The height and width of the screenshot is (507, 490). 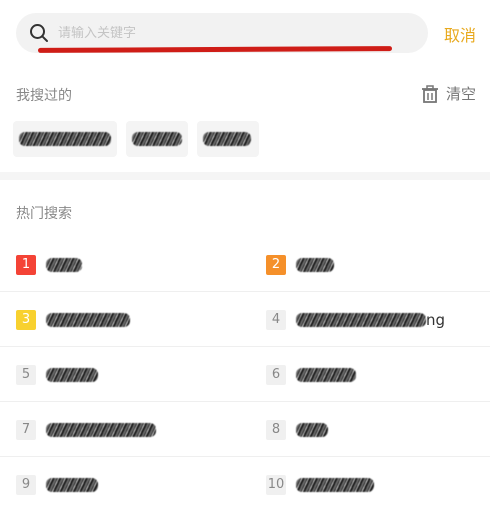 I want to click on hot-row: 5 6, so click(x=245, y=374).